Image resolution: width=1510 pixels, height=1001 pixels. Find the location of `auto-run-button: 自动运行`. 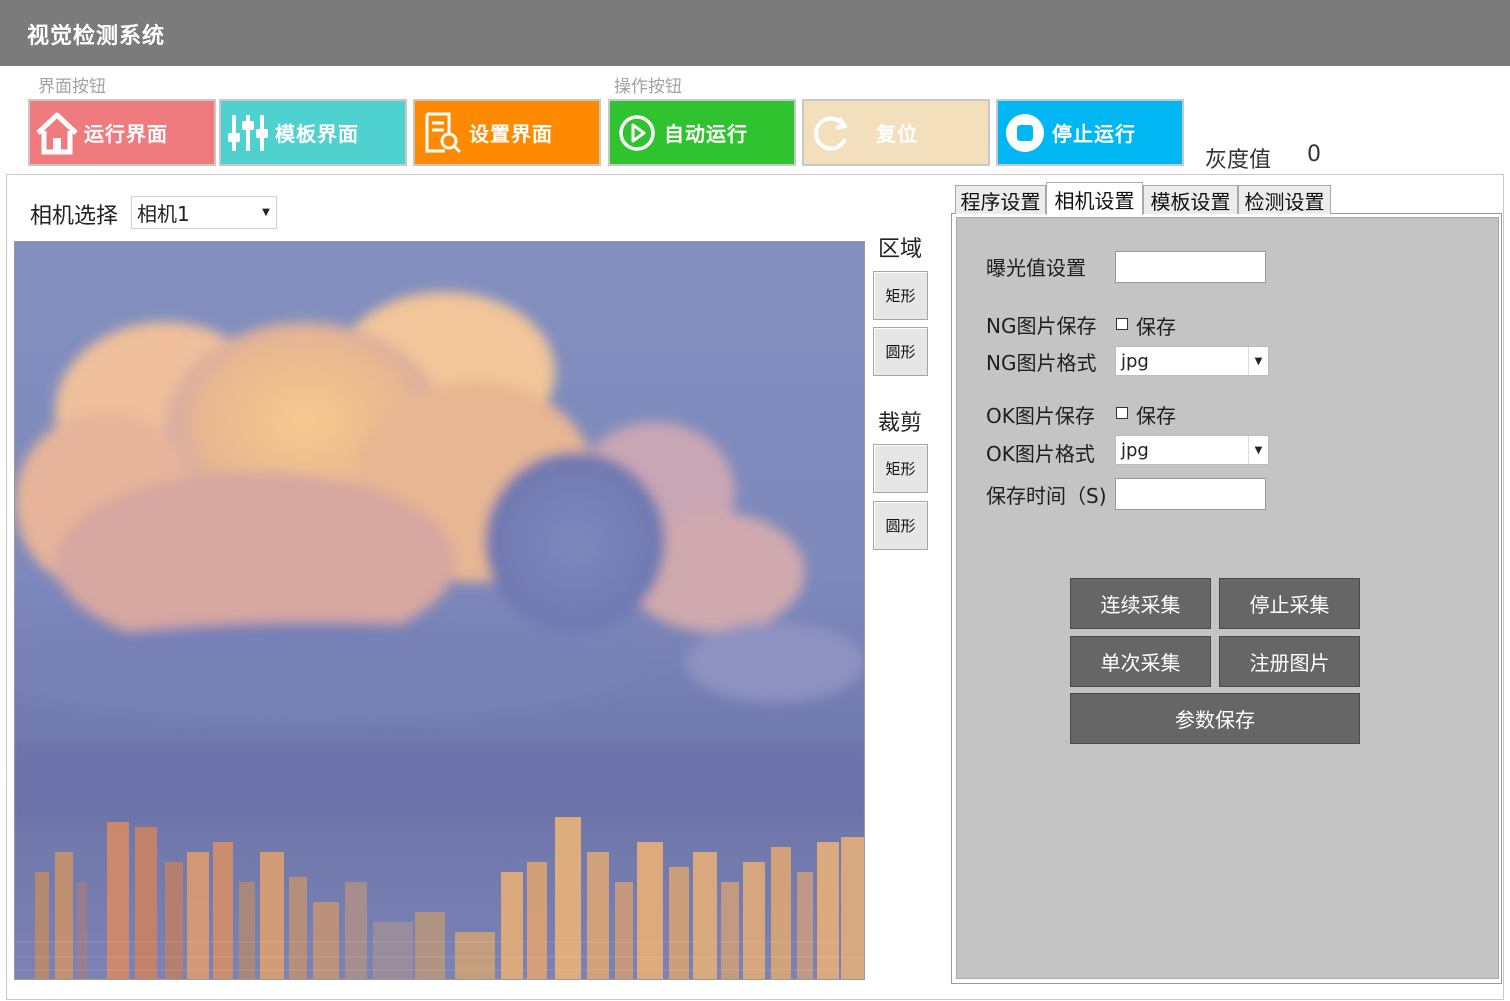

auto-run-button: 自动运行 is located at coordinates (702, 132).